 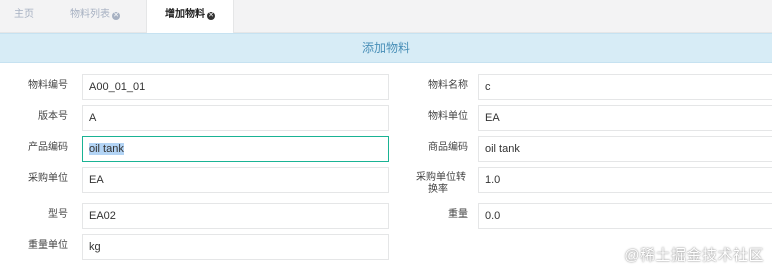 I want to click on purchase-unit-field: EA, so click(x=235, y=180).